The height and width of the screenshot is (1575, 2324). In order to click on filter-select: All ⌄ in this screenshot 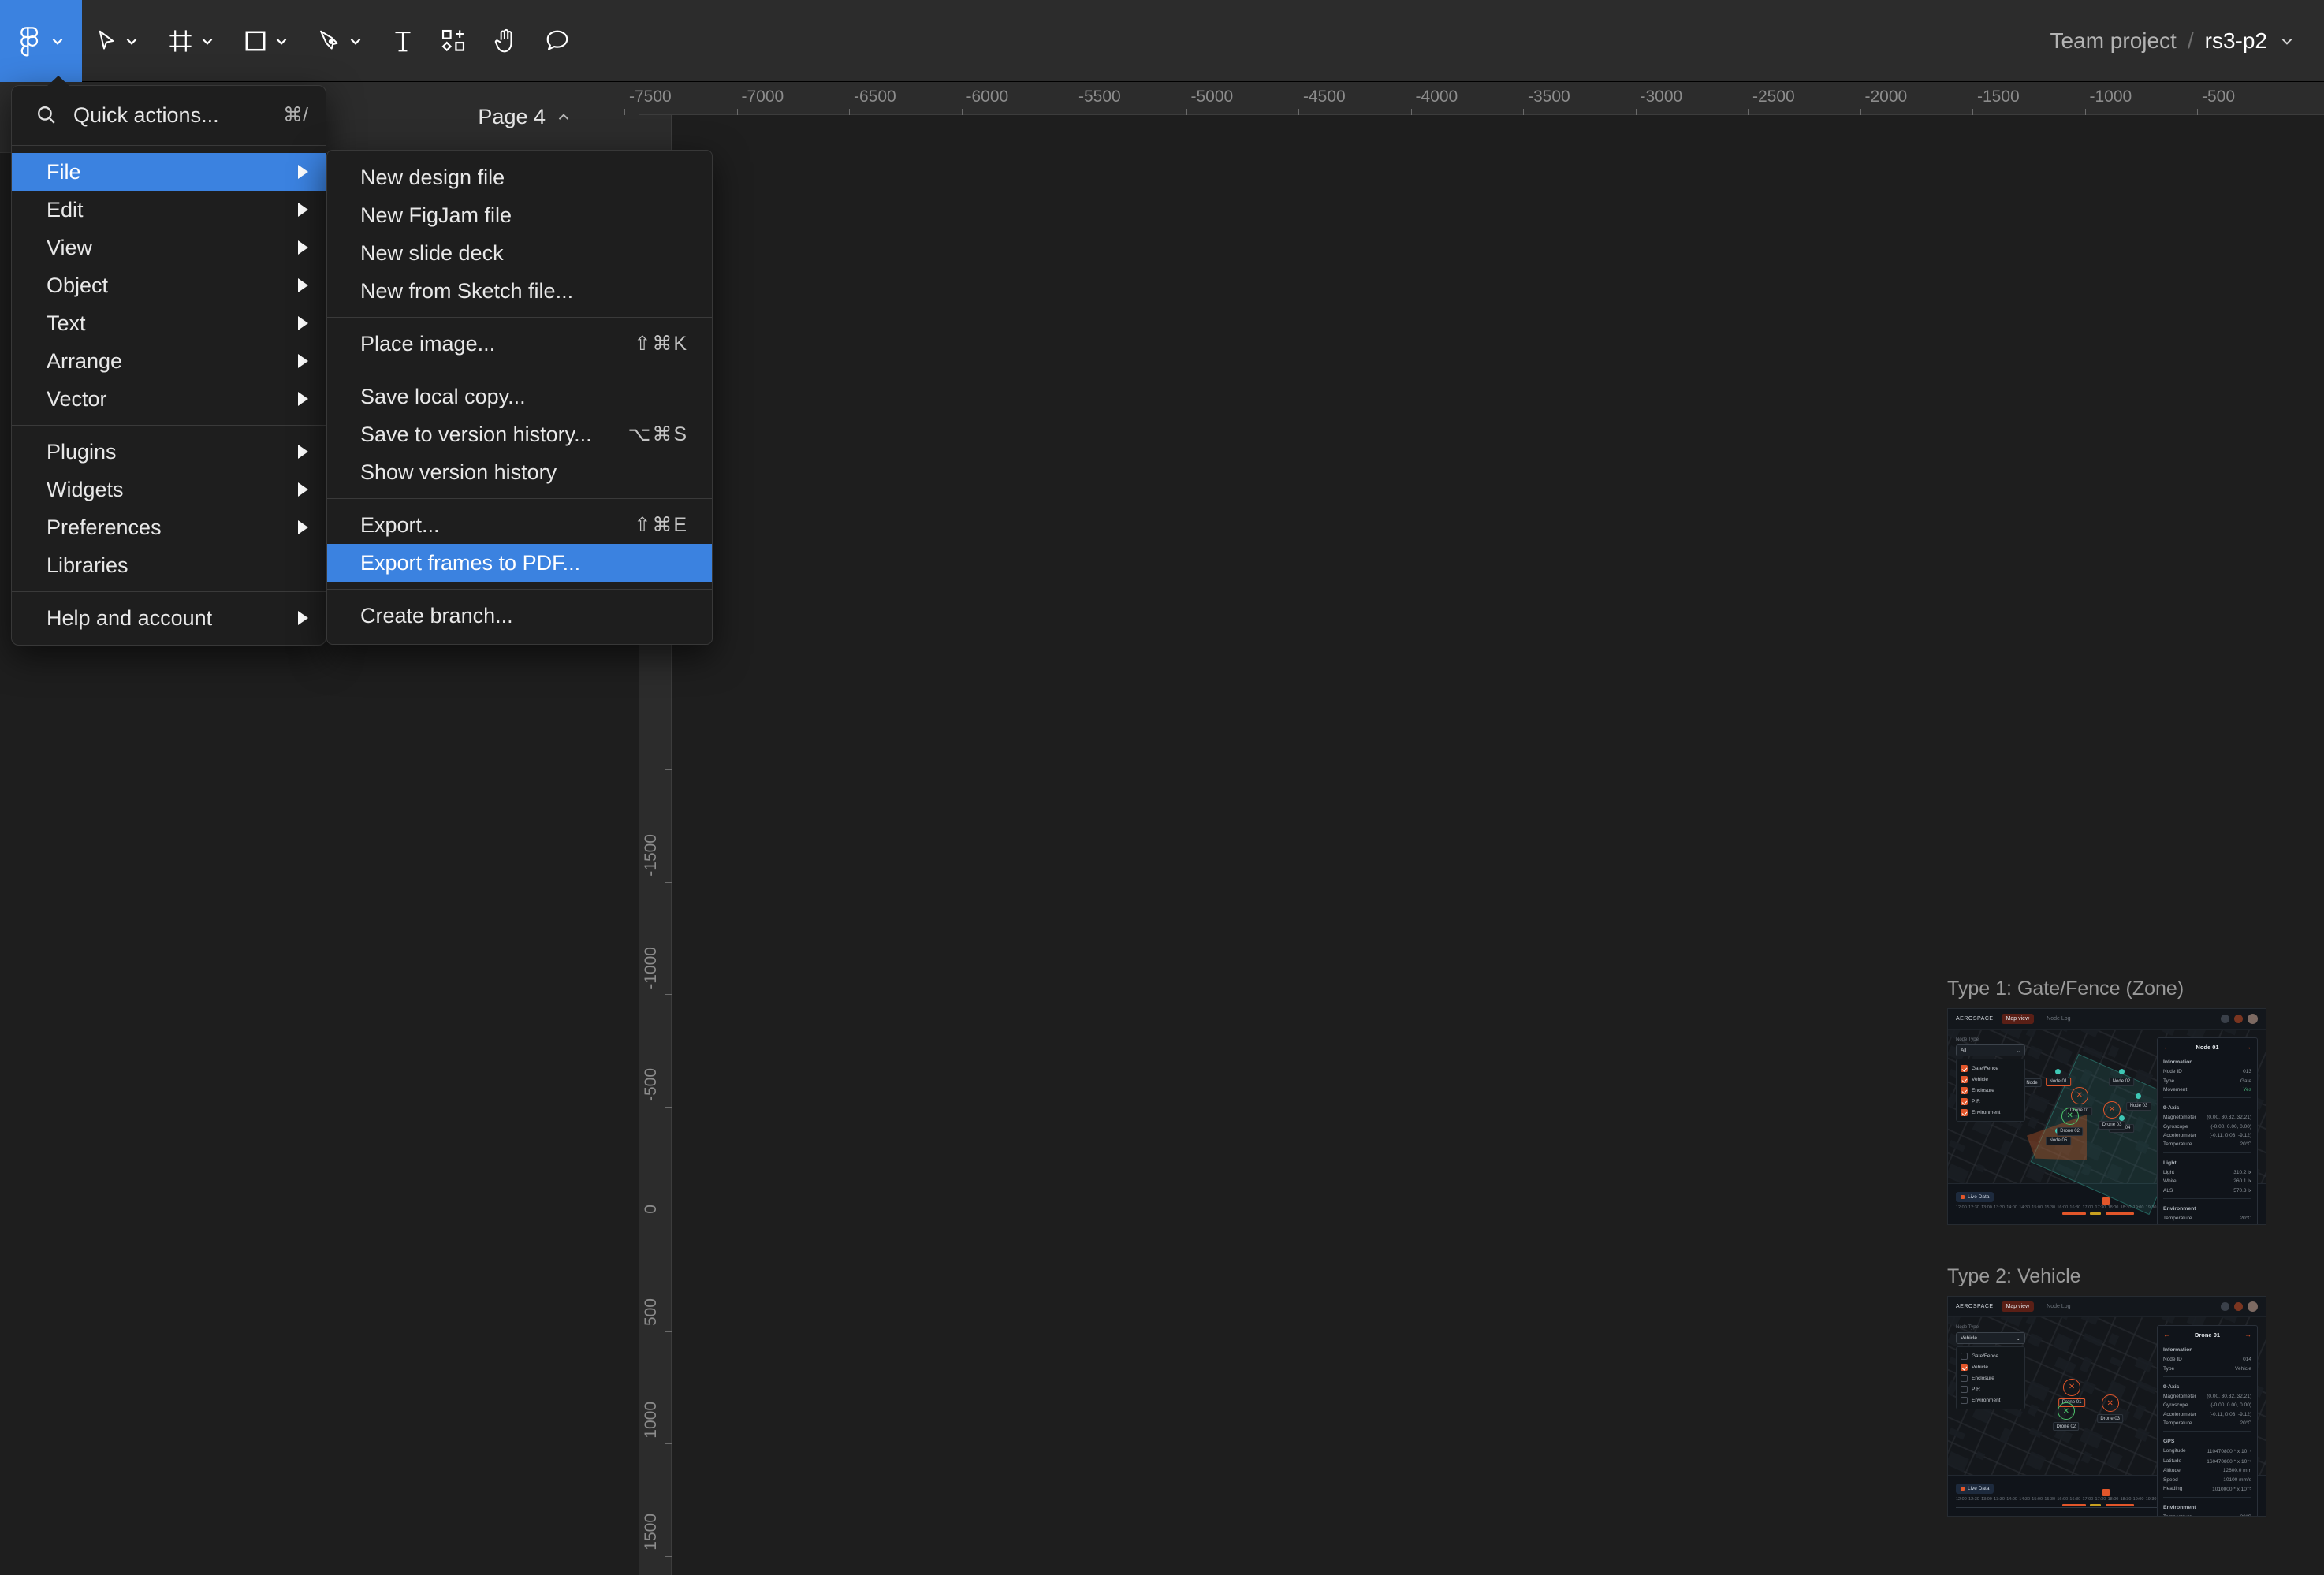, I will do `click(1990, 1050)`.